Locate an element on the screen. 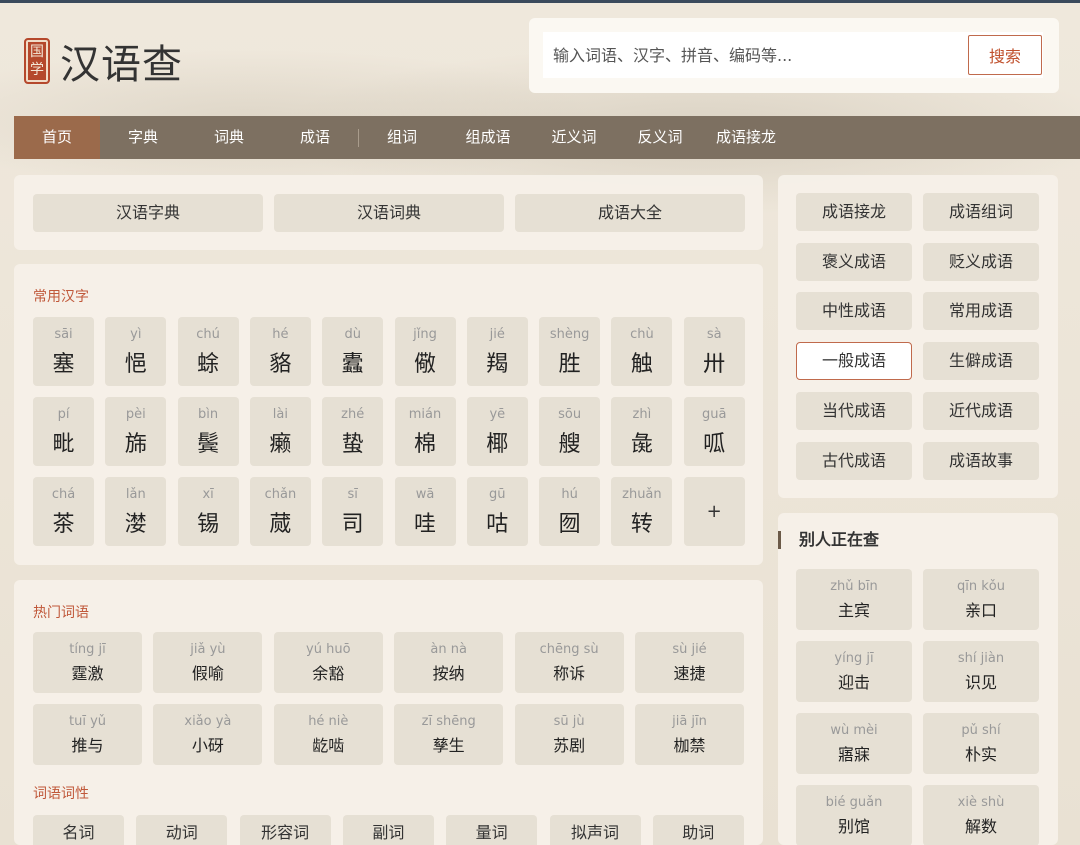  char-cell: sāi 塞 is located at coordinates (63, 351).